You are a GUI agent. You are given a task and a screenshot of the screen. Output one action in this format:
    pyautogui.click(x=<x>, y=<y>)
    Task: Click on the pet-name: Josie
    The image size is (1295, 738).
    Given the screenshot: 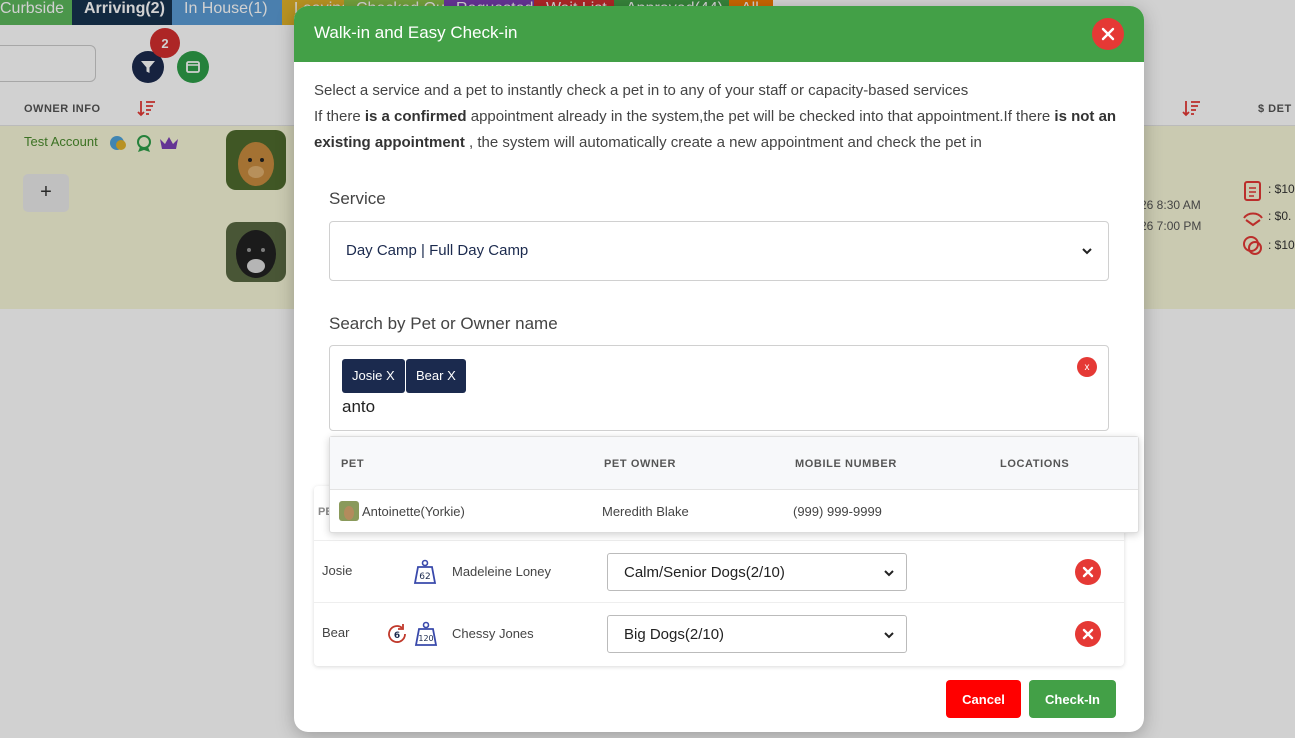 What is the action you would take?
    pyautogui.click(x=337, y=570)
    